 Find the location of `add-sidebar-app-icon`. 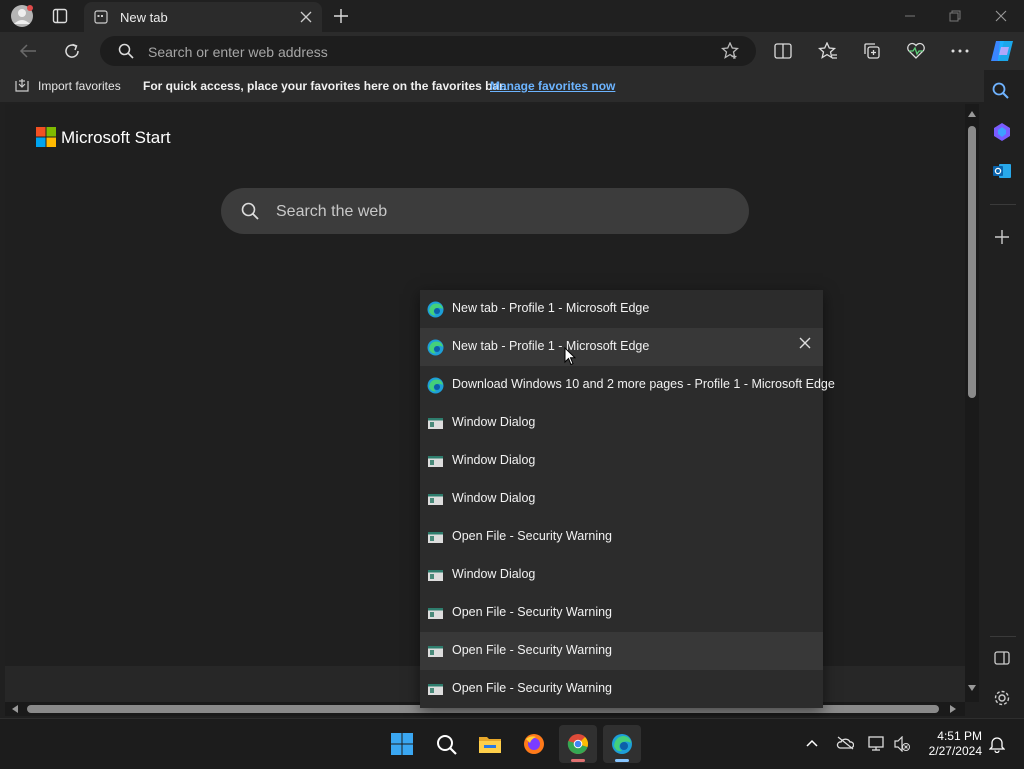

add-sidebar-app-icon is located at coordinates (1002, 237).